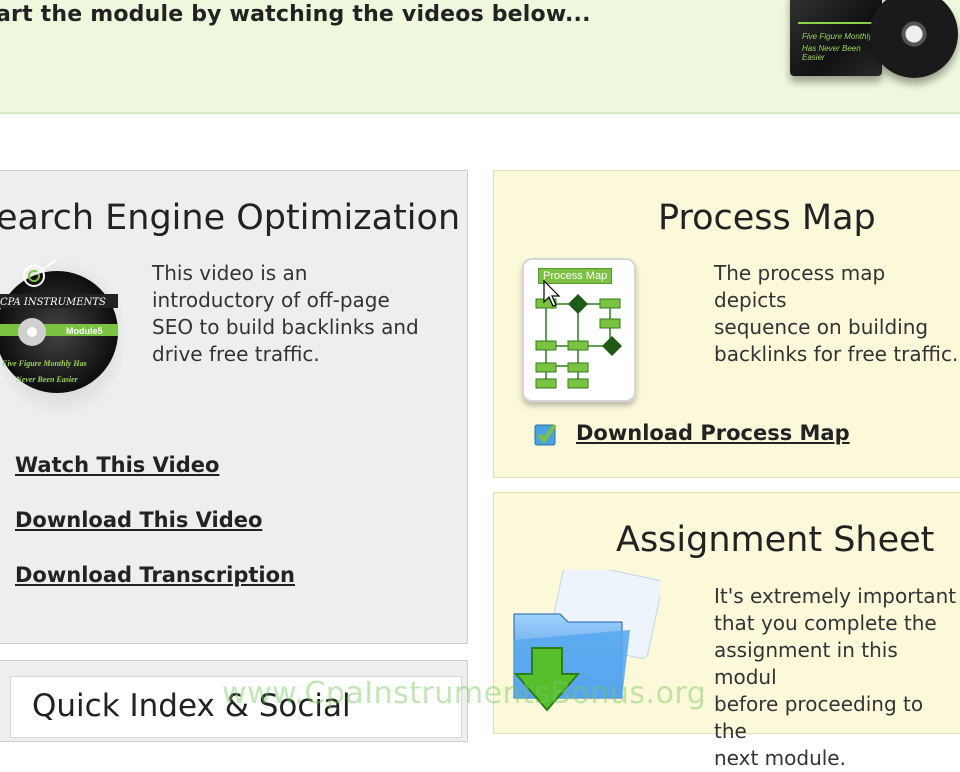 This screenshot has width=960, height=772. Describe the element at coordinates (53, 302) in the screenshot. I see `disc-brand: CPA INSTRUMENTS` at that location.